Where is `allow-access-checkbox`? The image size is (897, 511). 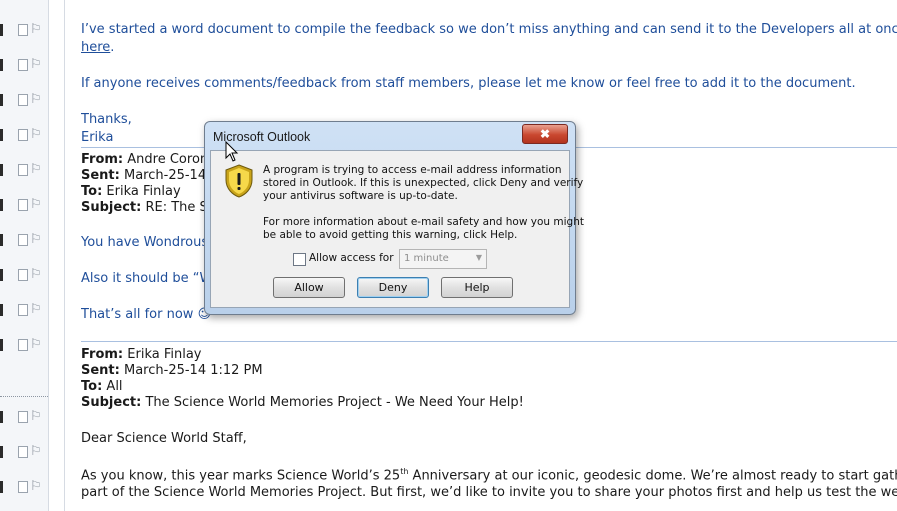 allow-access-checkbox is located at coordinates (299, 259).